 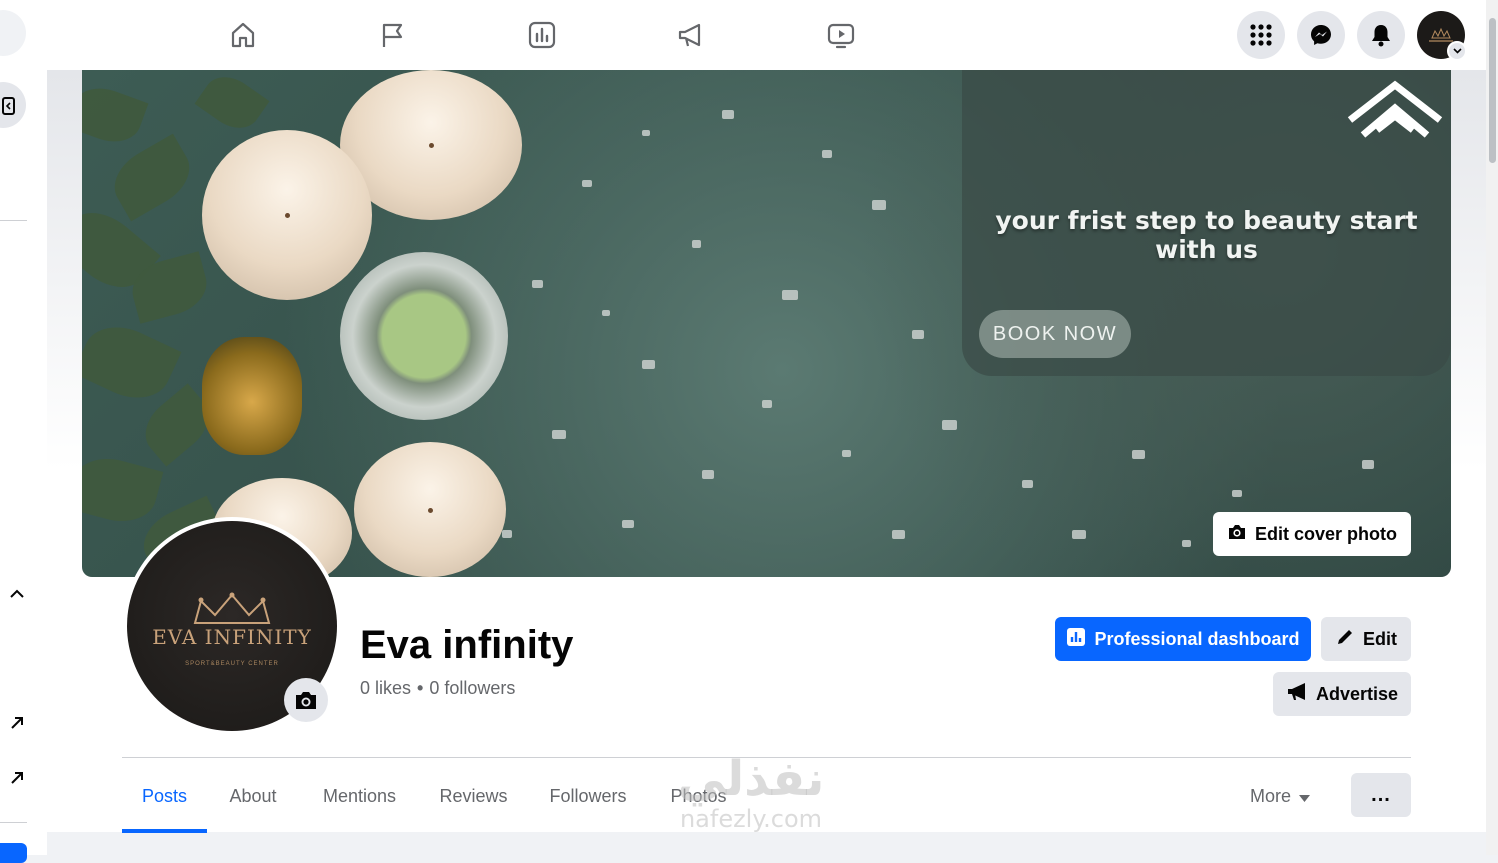 What do you see at coordinates (1304, 796) in the screenshot?
I see `caret-down-icon` at bounding box center [1304, 796].